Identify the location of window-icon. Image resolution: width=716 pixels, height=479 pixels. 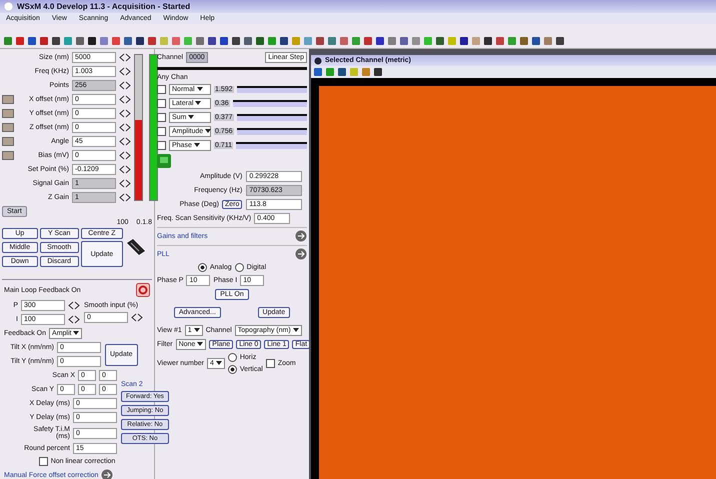
(318, 60).